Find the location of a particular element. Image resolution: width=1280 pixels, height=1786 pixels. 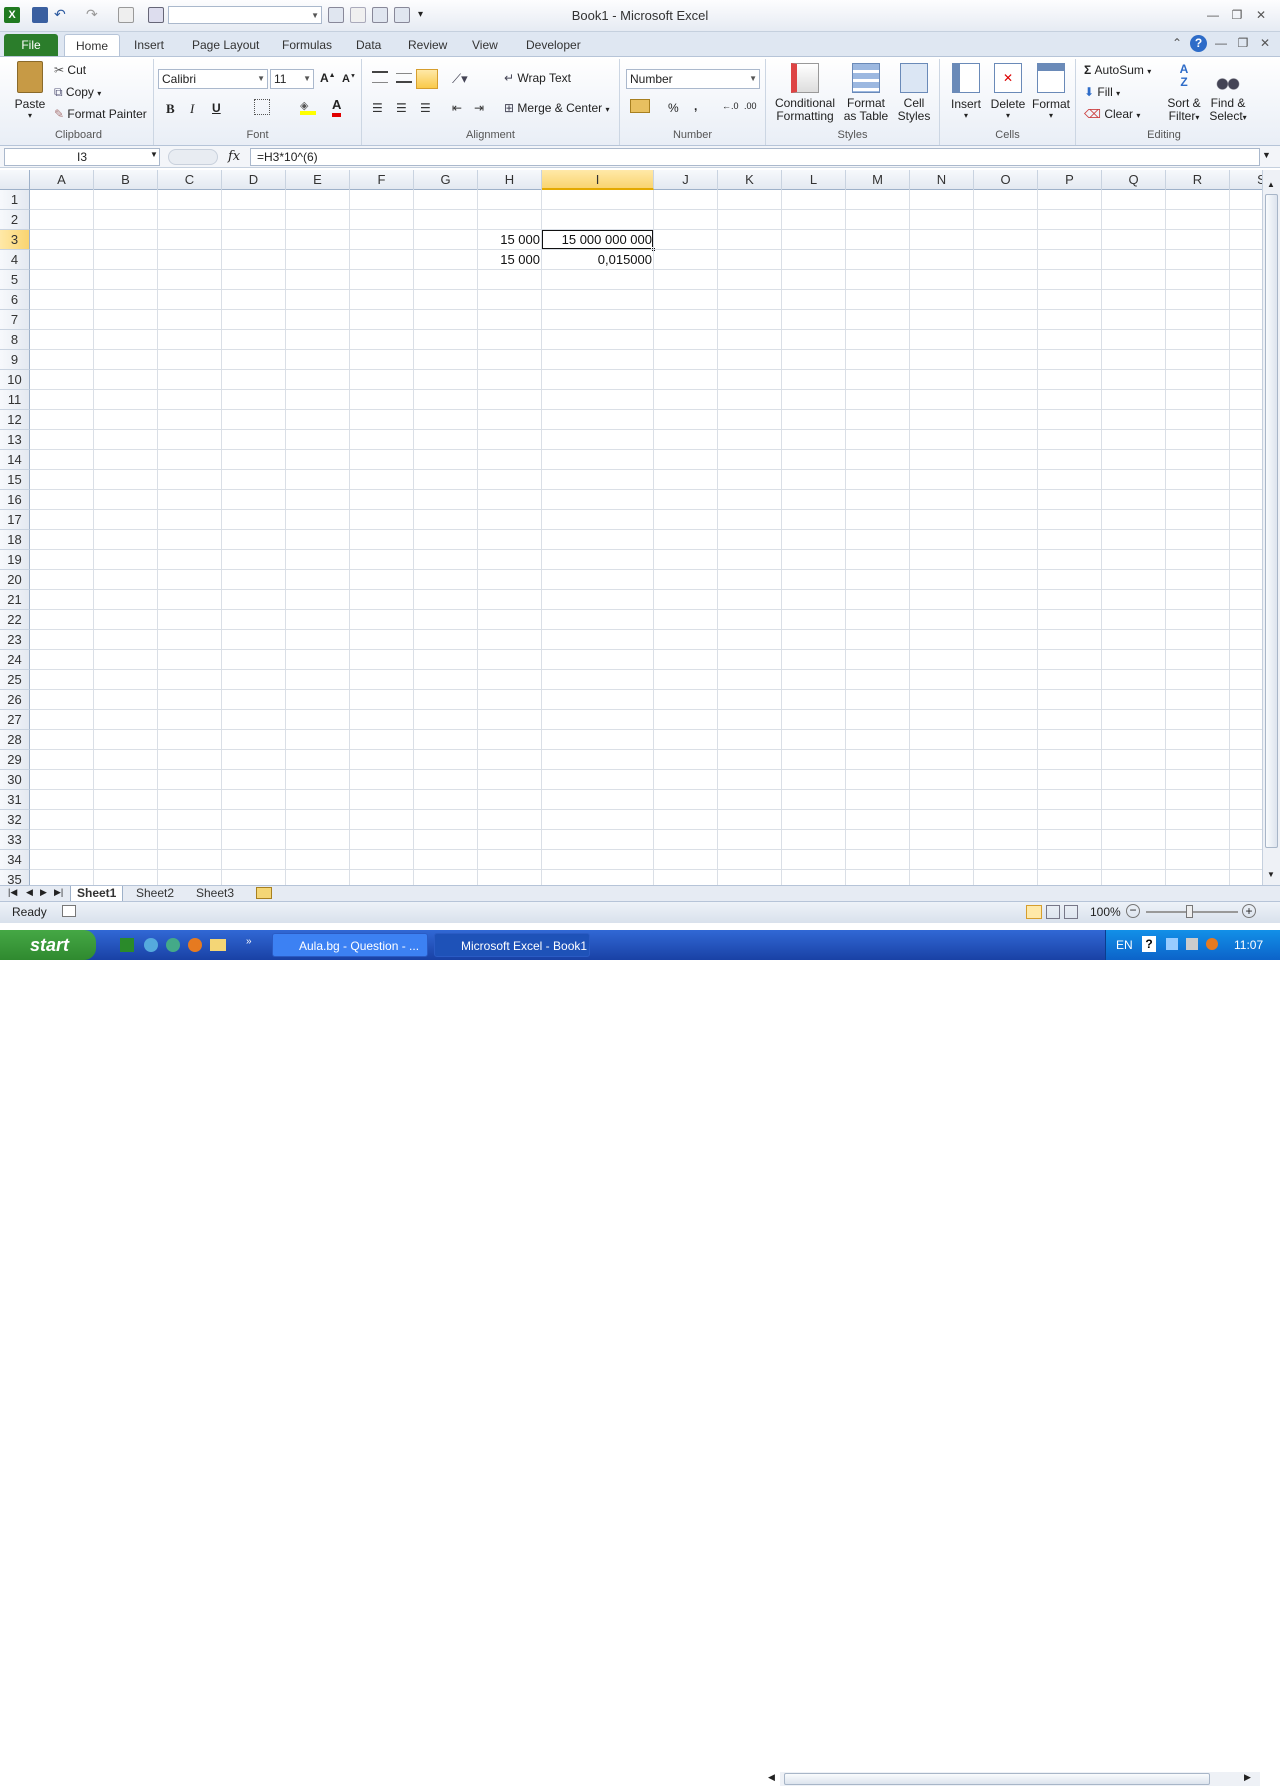

doc-restore-icon: ❐ is located at coordinates (1243, 44).